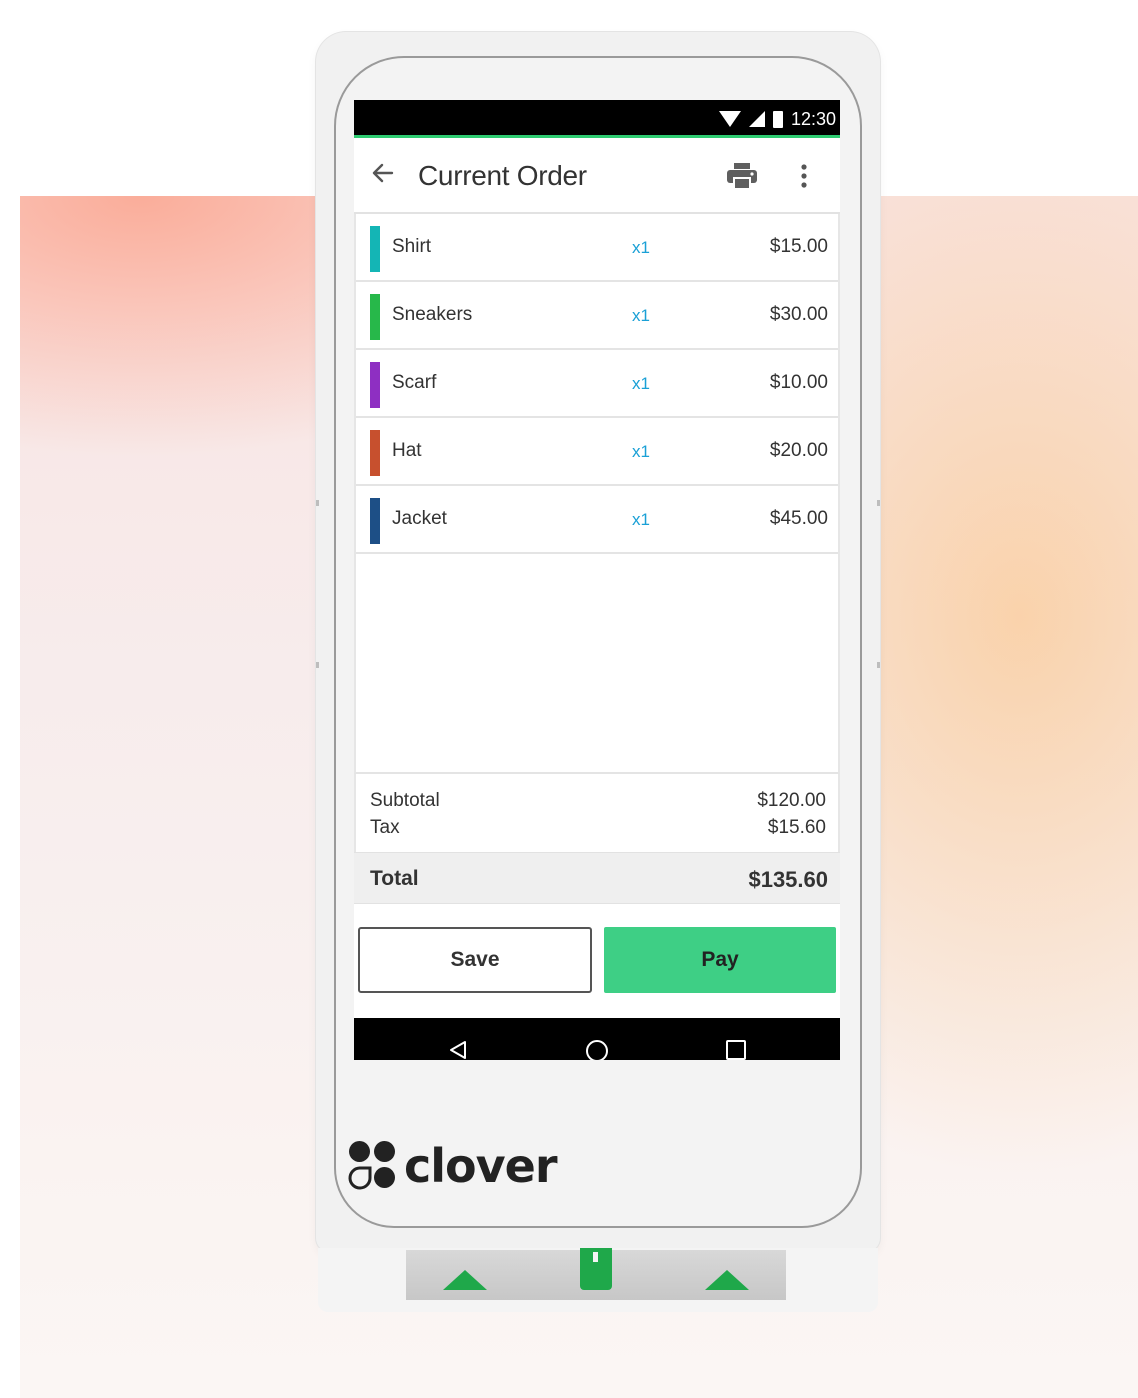  I want to click on arrow-up-icon-right, so click(727, 1280).